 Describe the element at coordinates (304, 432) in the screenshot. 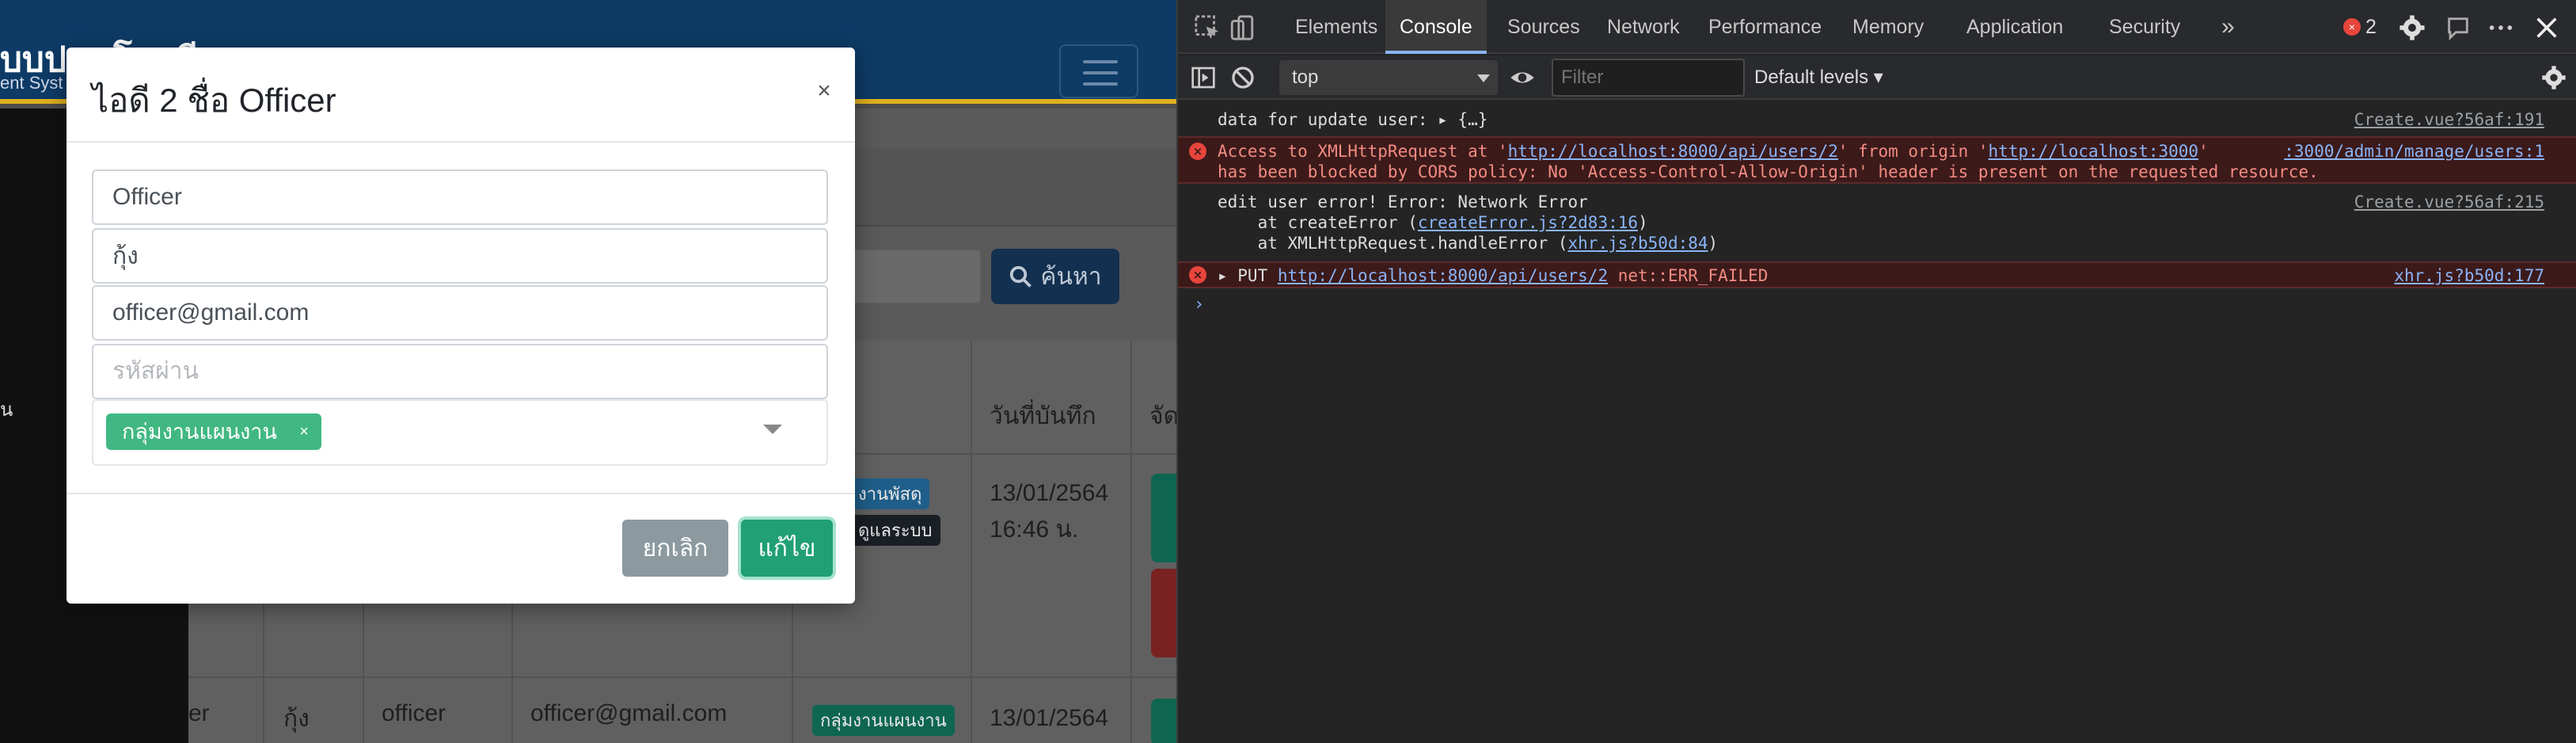

I see `remove-tag-icon: ×` at that location.